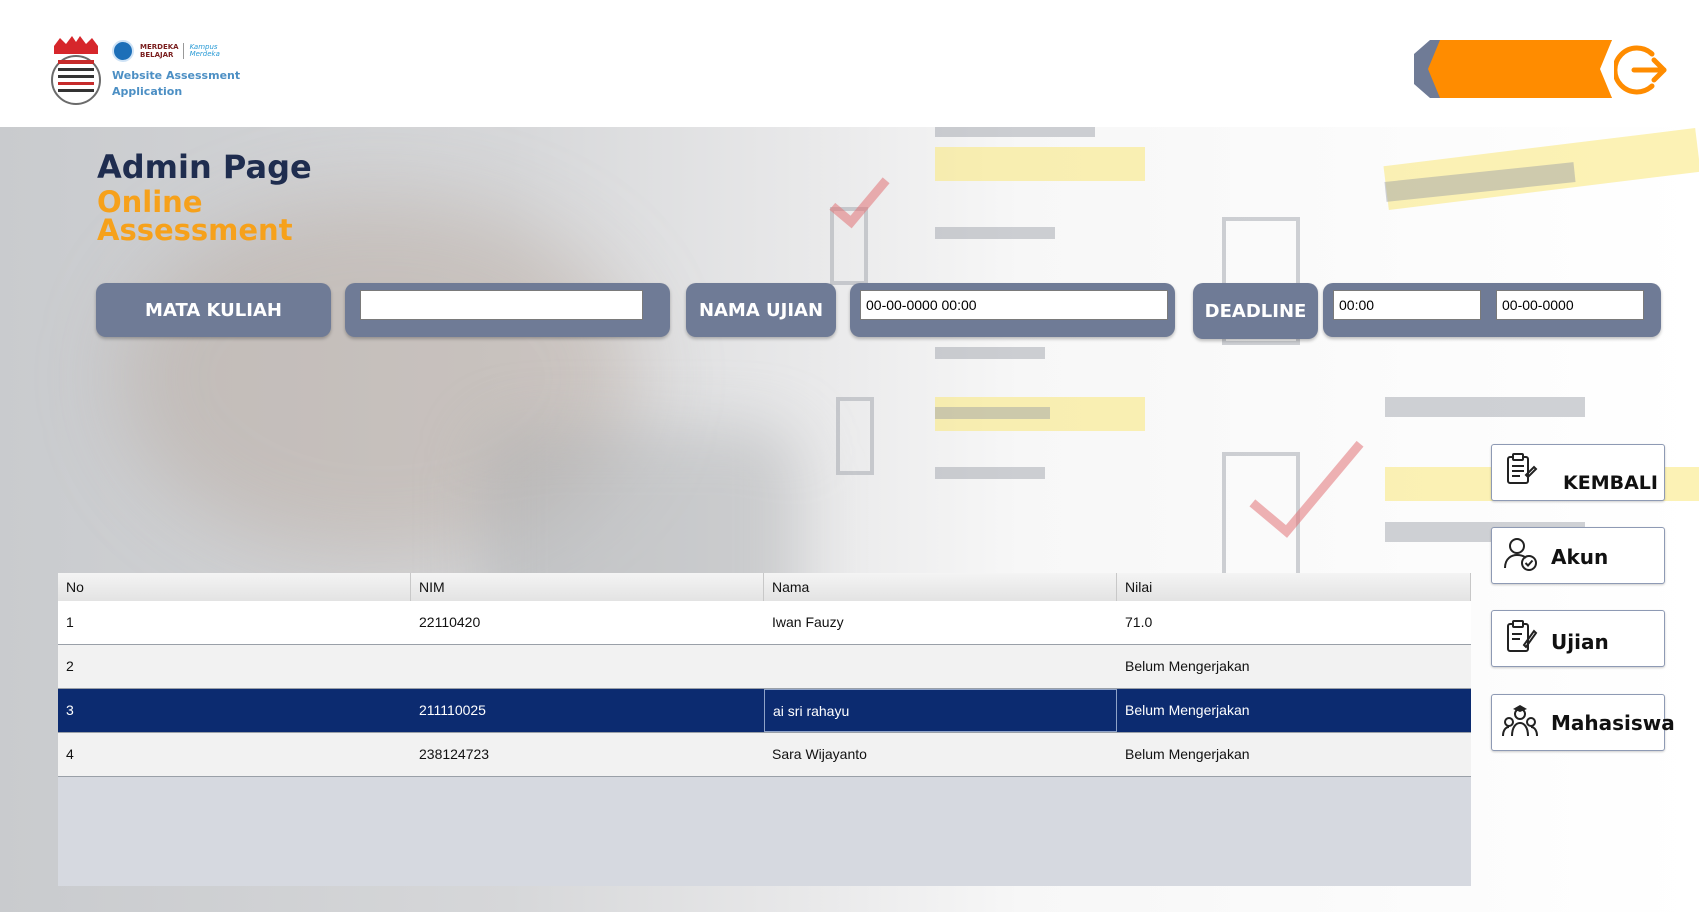  I want to click on kembali-button: KEMBALI, so click(1578, 472).